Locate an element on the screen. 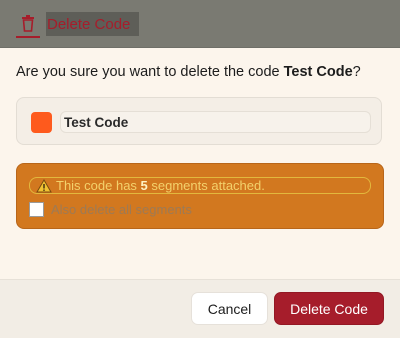 The image size is (400, 338). code-name-field: Test Code is located at coordinates (215, 122).